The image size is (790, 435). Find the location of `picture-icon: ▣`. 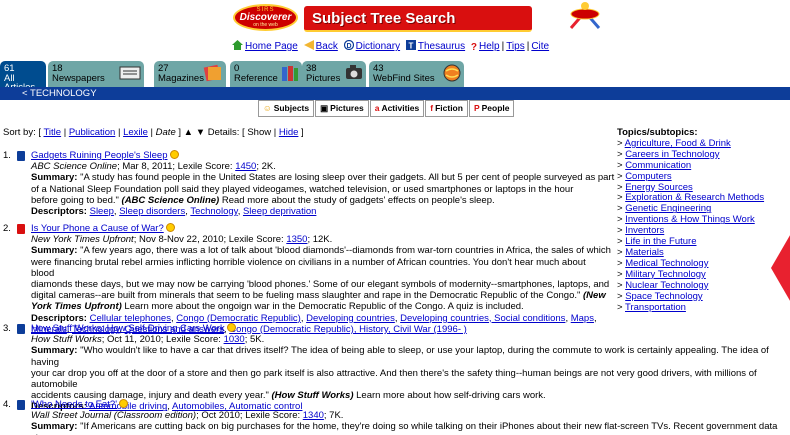

picture-icon: ▣ is located at coordinates (324, 108).